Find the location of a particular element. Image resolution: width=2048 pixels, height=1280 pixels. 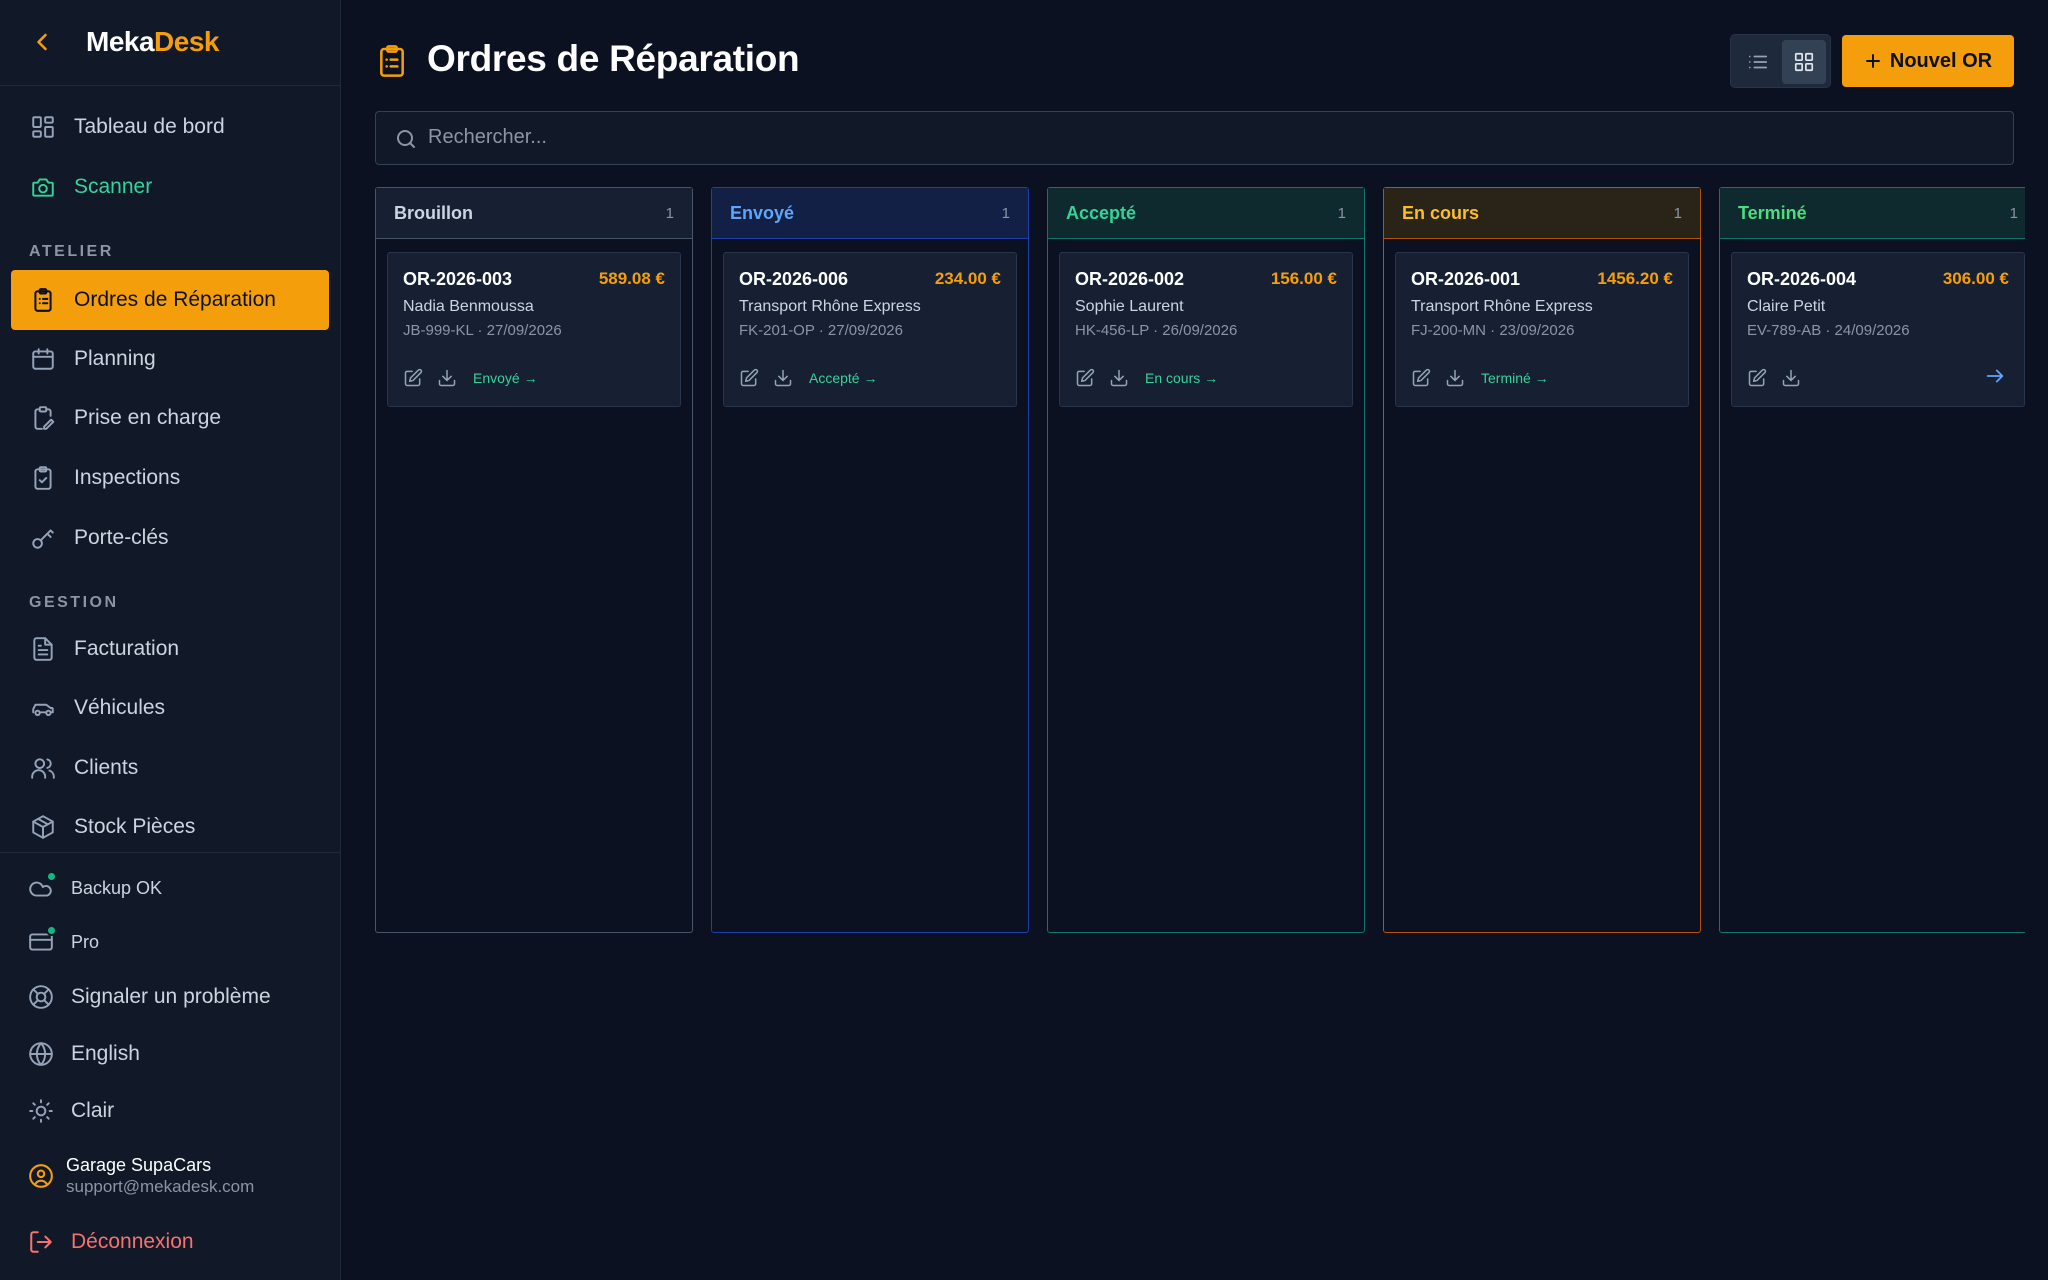

order-client: Transport Rhône Express is located at coordinates (830, 306).